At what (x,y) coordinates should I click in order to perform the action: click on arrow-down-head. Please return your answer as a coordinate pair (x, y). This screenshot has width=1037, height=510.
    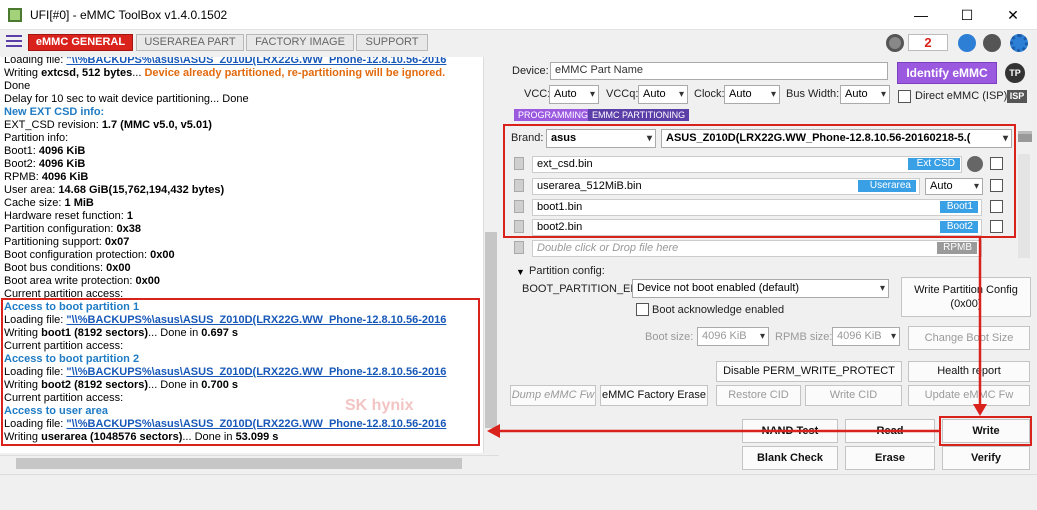
    Looking at the image, I should click on (980, 410).